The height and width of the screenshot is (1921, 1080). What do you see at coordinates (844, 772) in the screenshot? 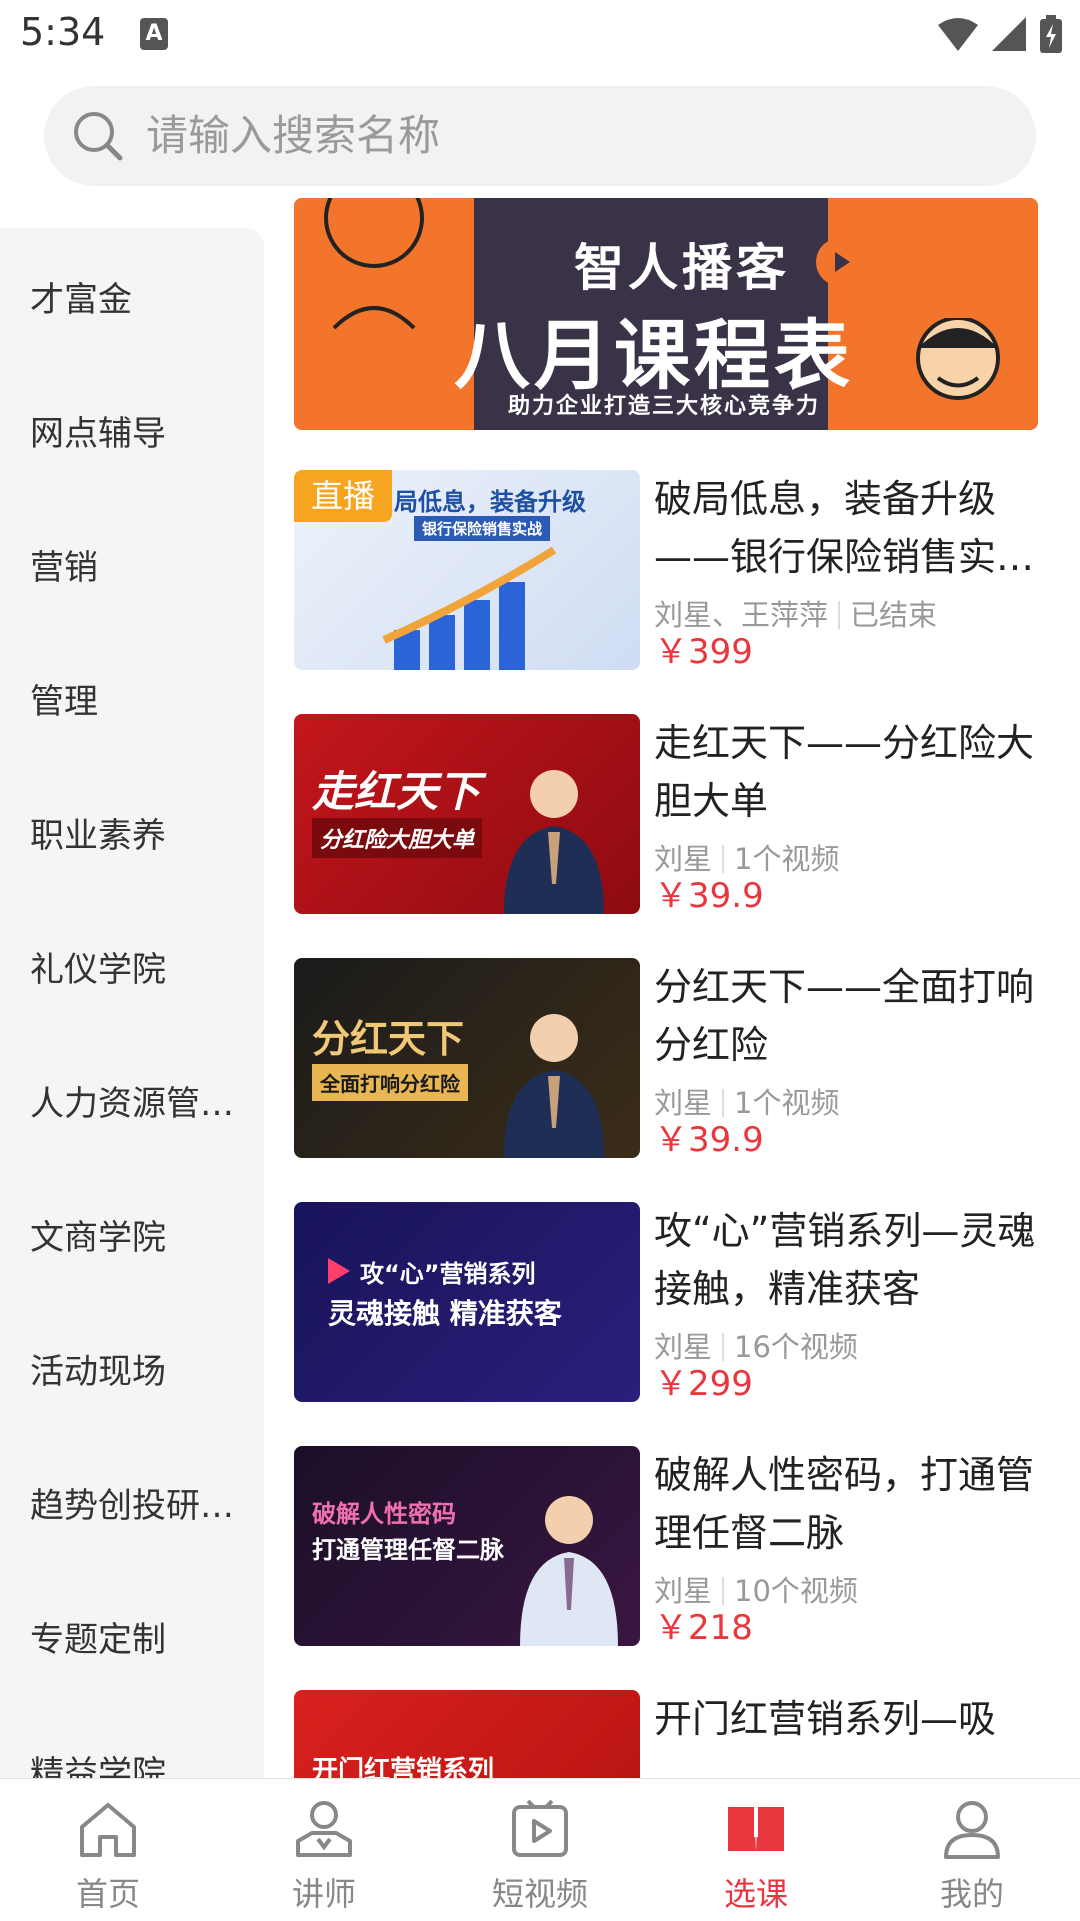
I see `course-title: 走红天下——分红险大胆大单` at bounding box center [844, 772].